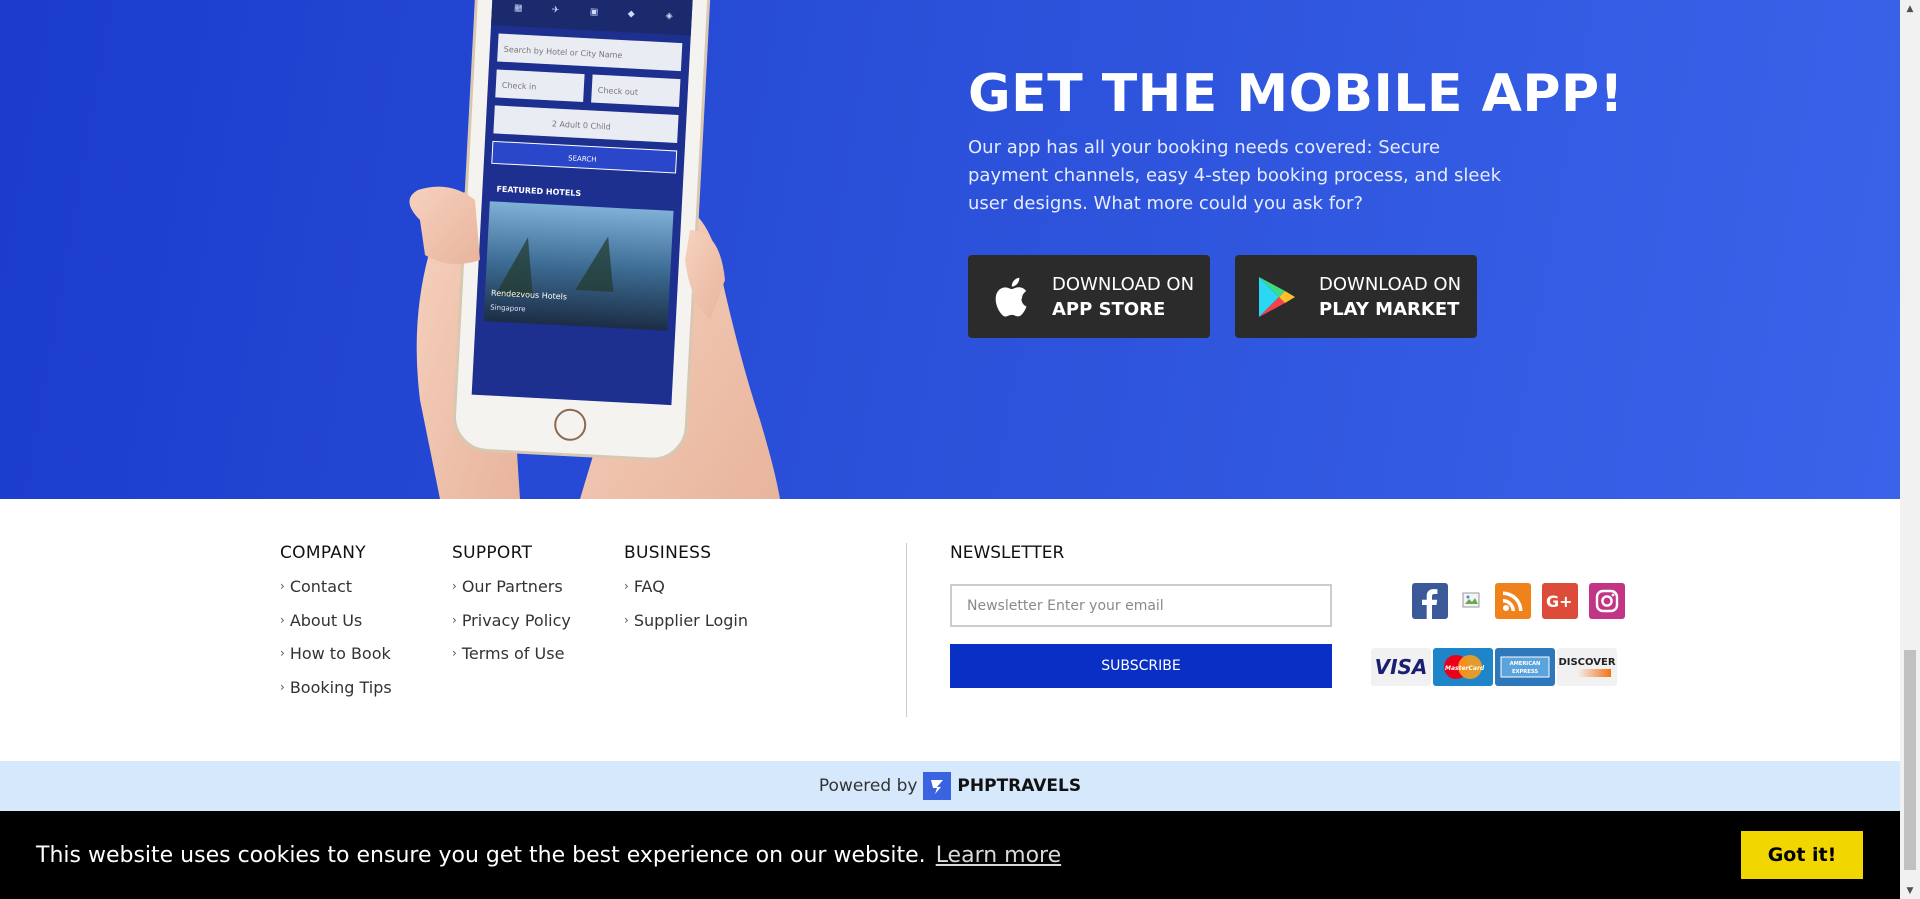 The height and width of the screenshot is (899, 1920). Describe the element at coordinates (340, 653) in the screenshot. I see `footer-link-label: How to Book` at that location.